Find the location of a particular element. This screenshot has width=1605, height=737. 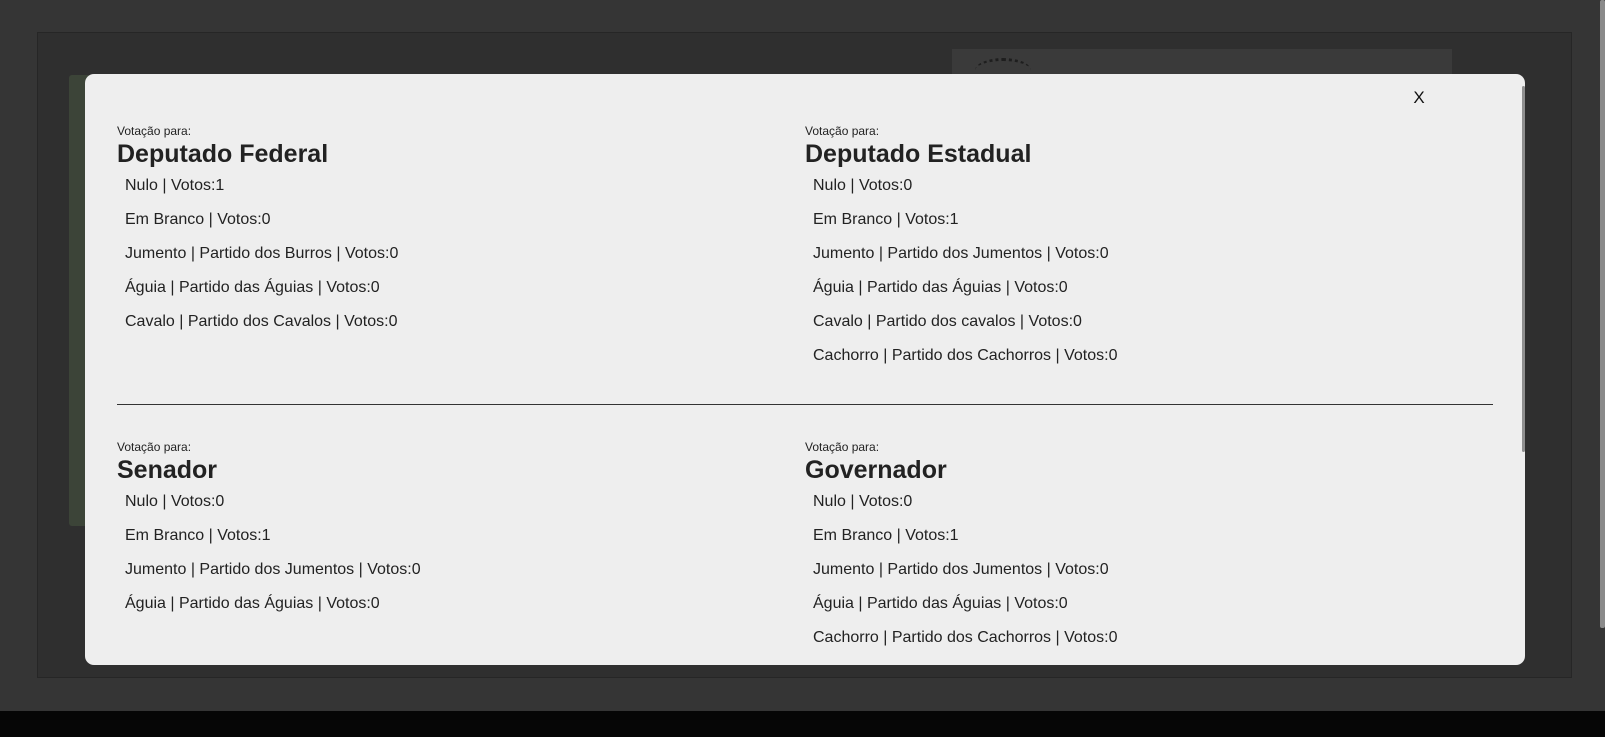

result-item: Cavalo | Partido dos Cavalos | Votos:0 is located at coordinates (261, 321).